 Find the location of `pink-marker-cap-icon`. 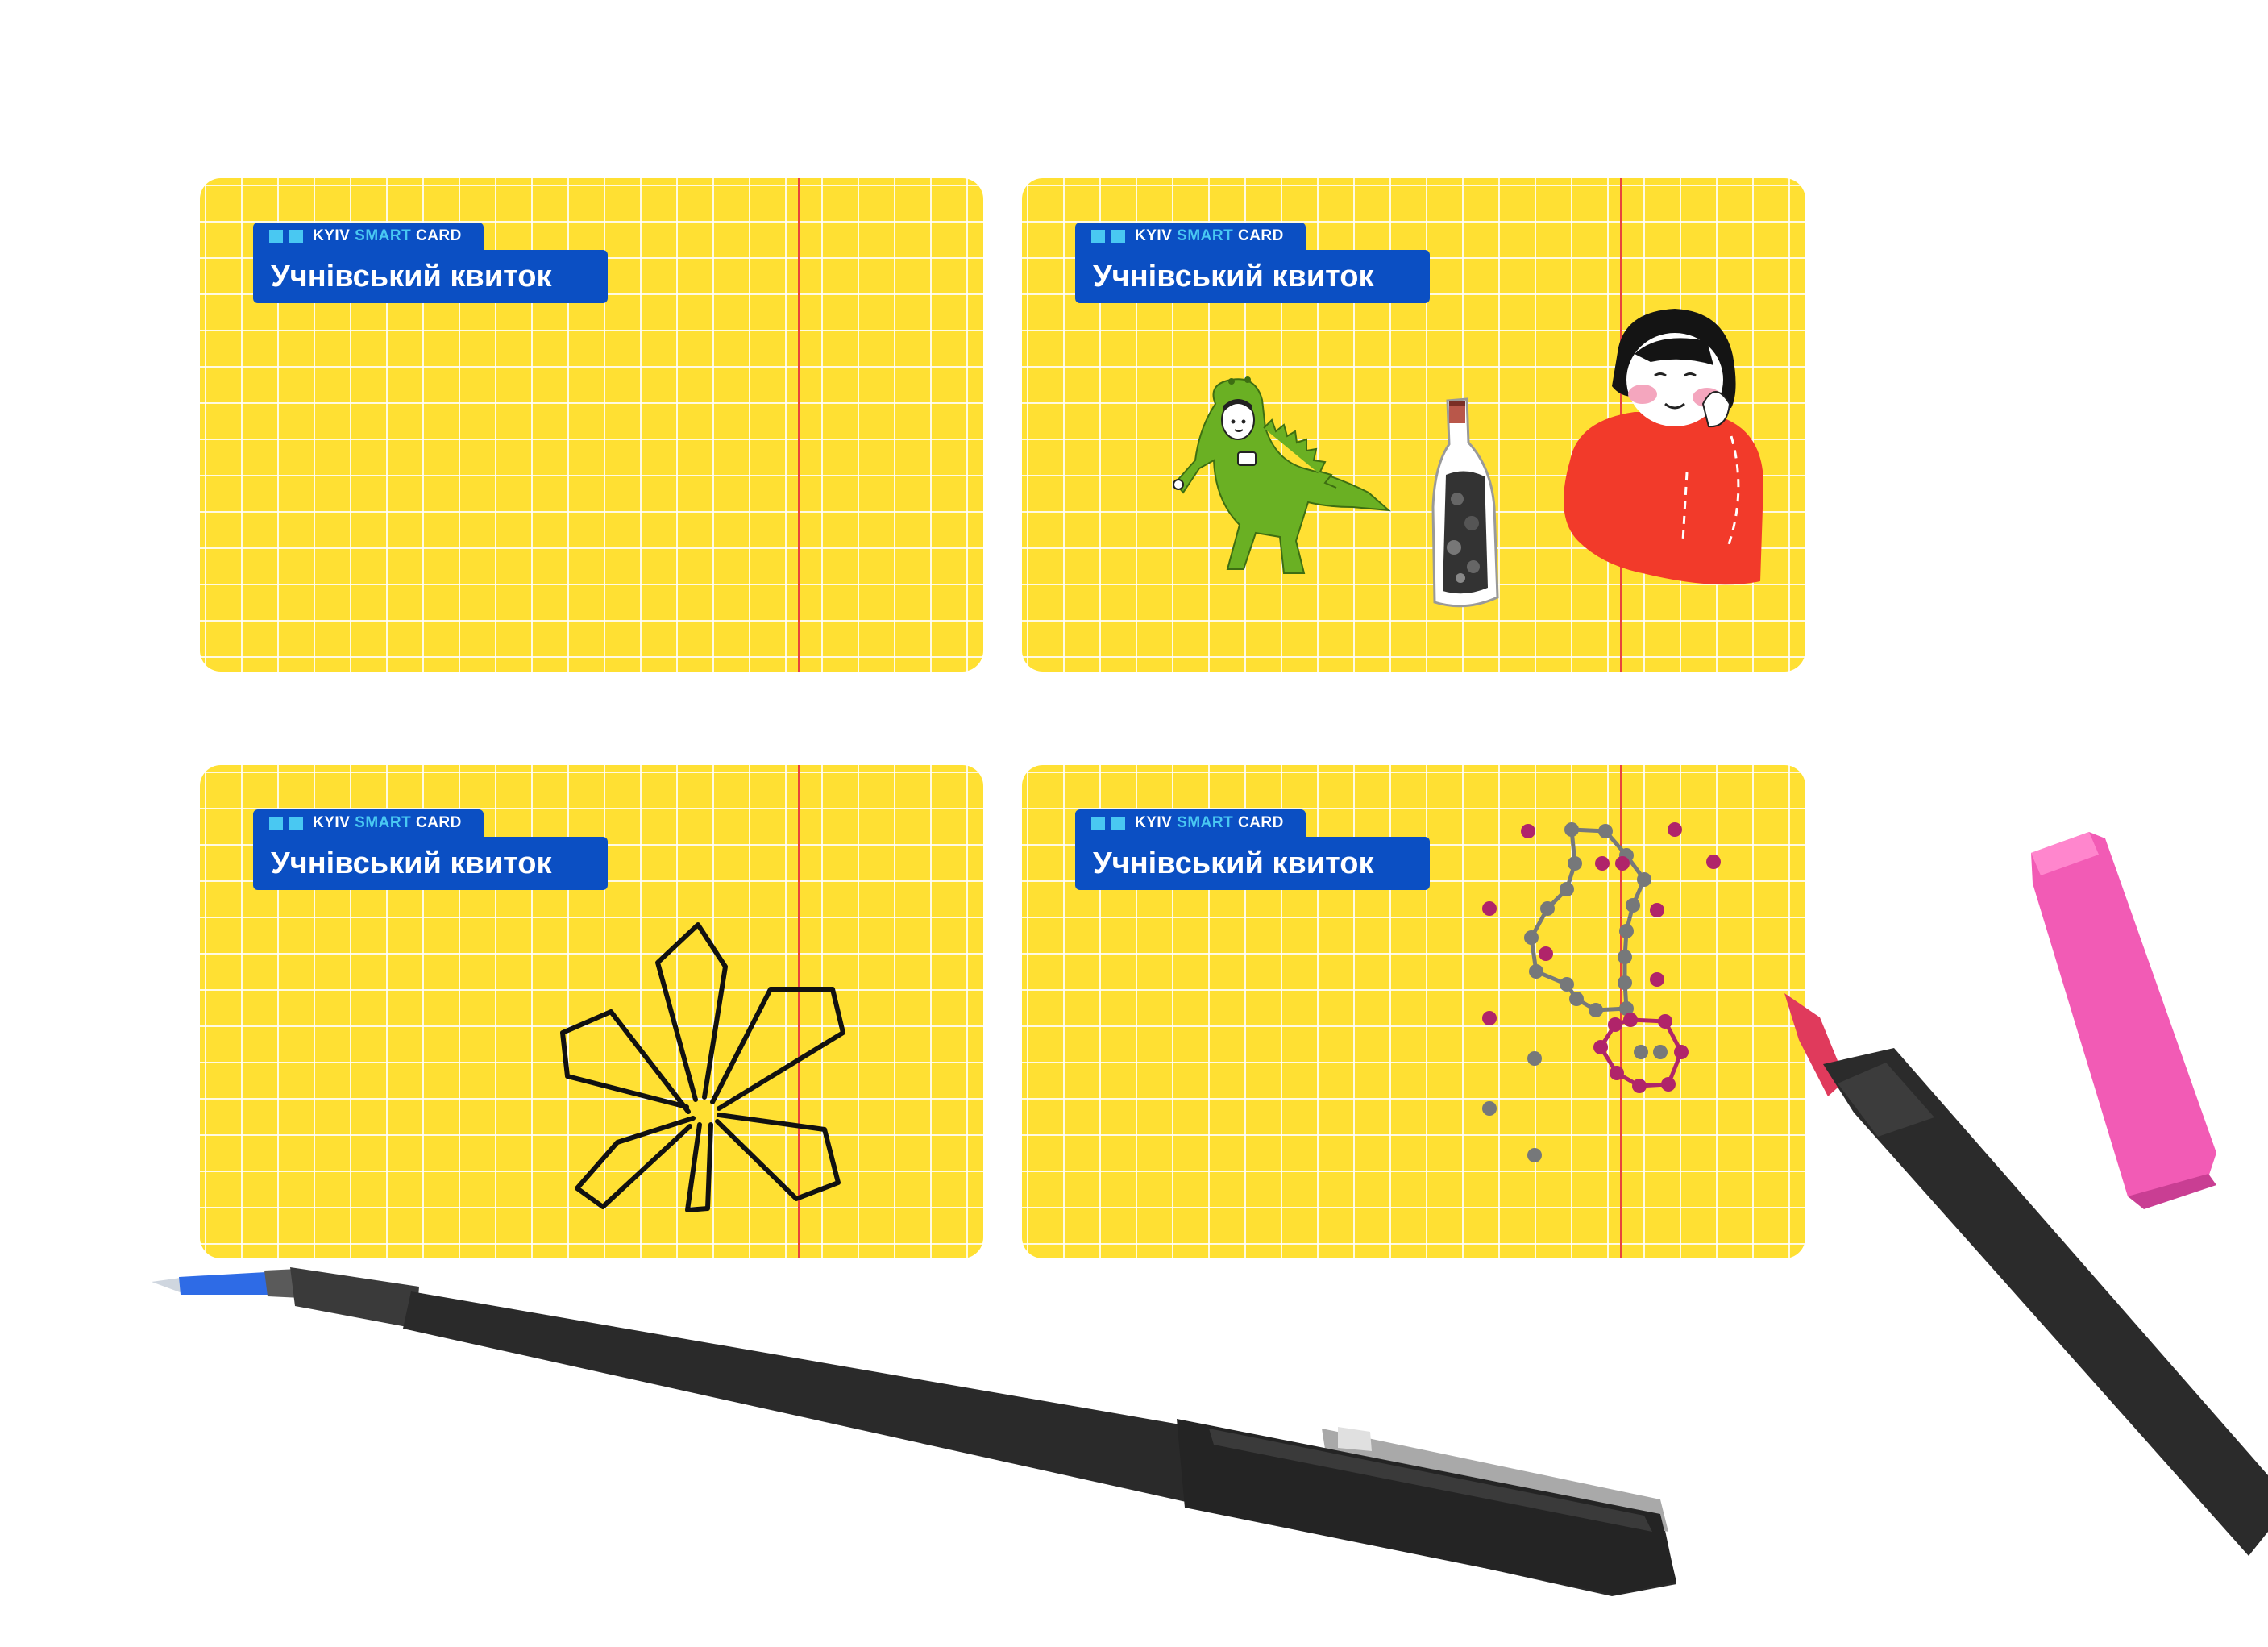

pink-marker-cap-icon is located at coordinates (2123, 1020).